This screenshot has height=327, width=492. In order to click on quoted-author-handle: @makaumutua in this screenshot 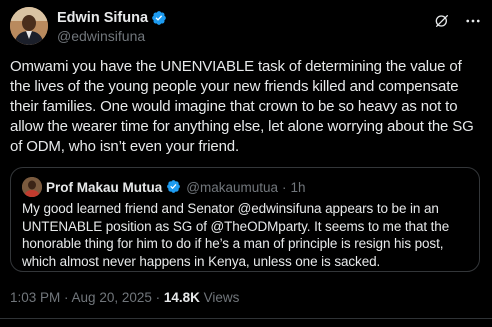, I will do `click(232, 187)`.